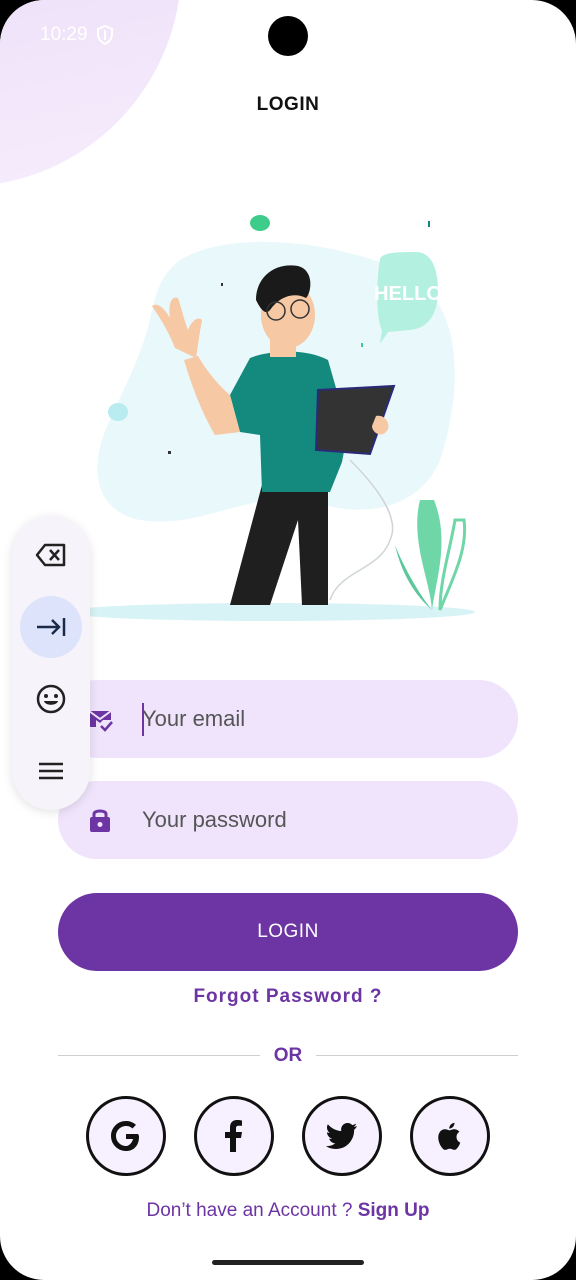 The width and height of the screenshot is (576, 1280). I want to click on bubble-text: HELLO, so click(408, 294).